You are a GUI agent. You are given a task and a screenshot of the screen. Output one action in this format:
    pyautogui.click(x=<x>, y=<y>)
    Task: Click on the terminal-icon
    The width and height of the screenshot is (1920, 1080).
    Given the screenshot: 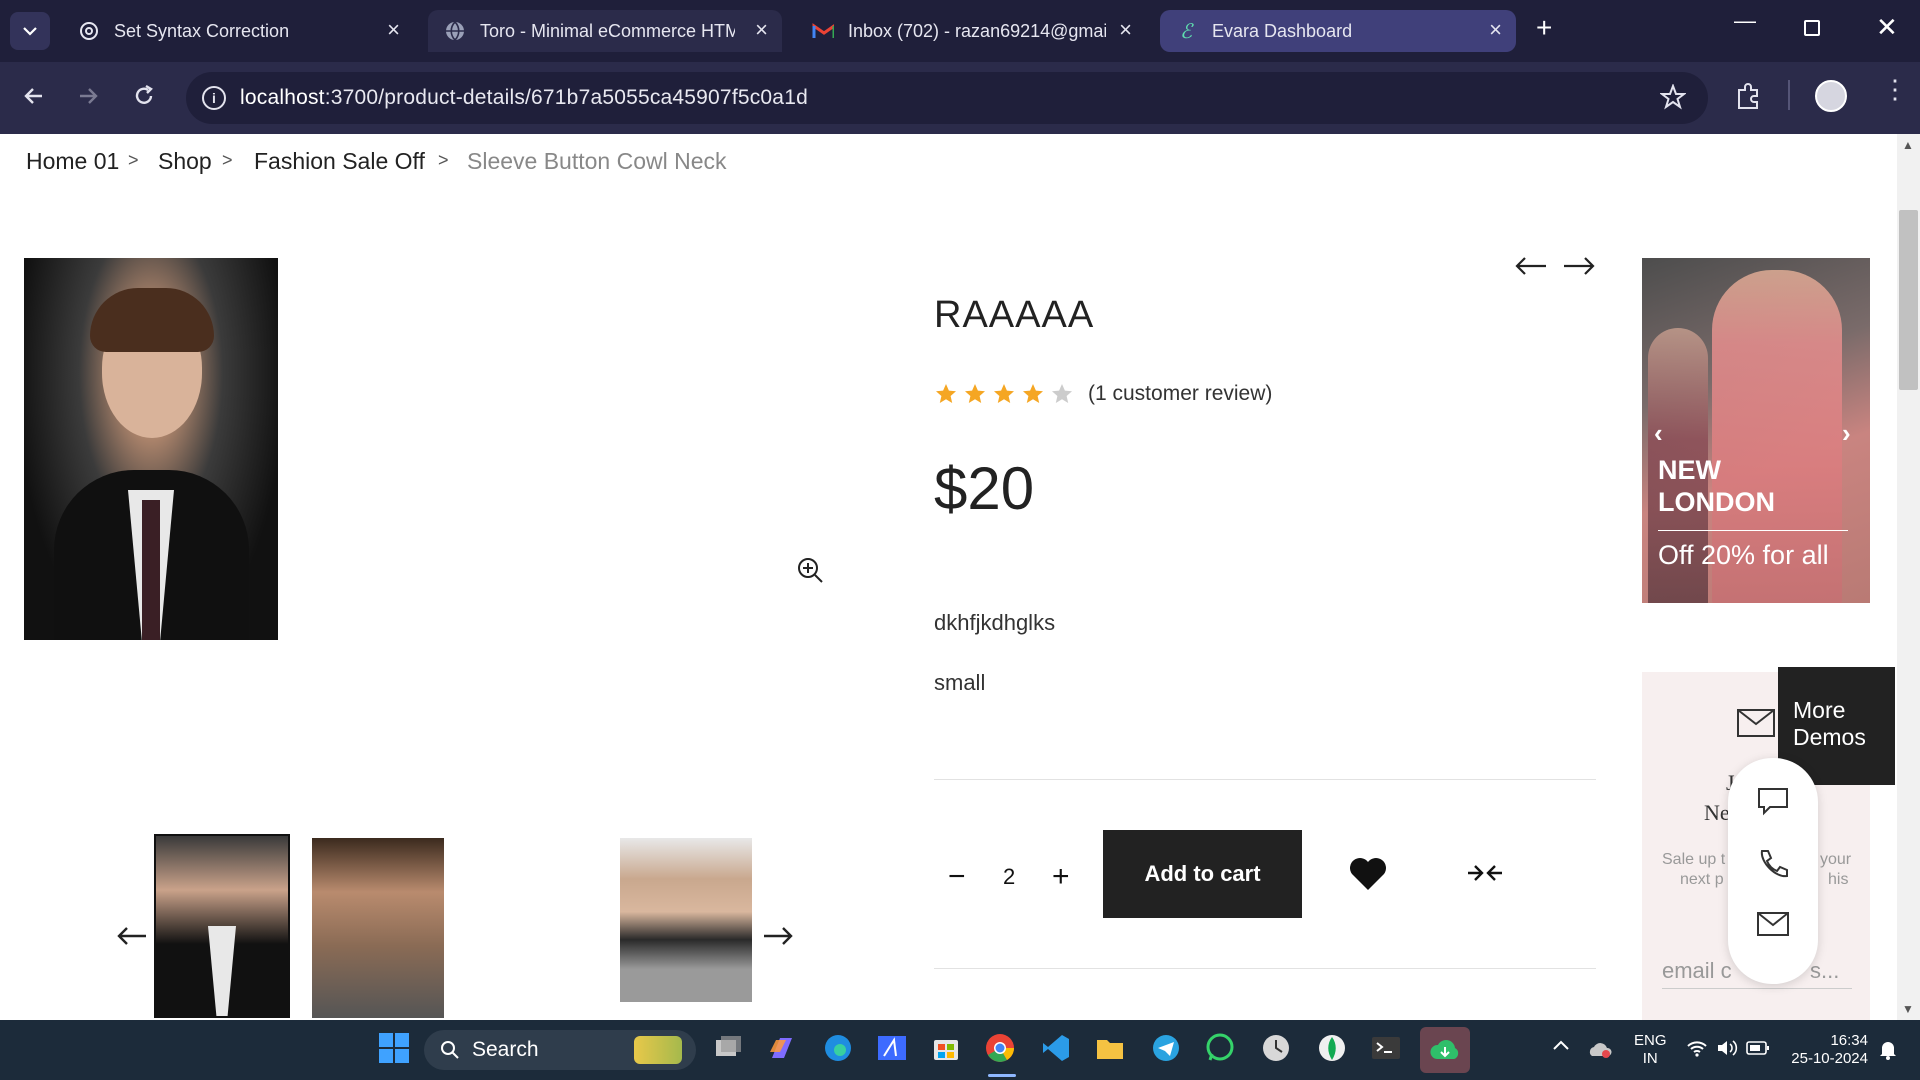 What is the action you would take?
    pyautogui.click(x=1388, y=1050)
    